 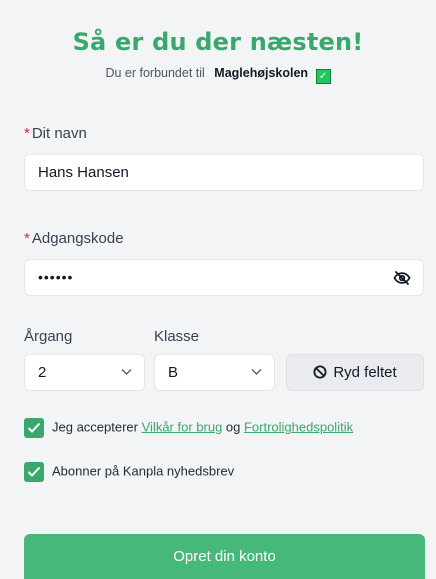 I want to click on page-title: Så er du der næsten!, so click(x=218, y=42).